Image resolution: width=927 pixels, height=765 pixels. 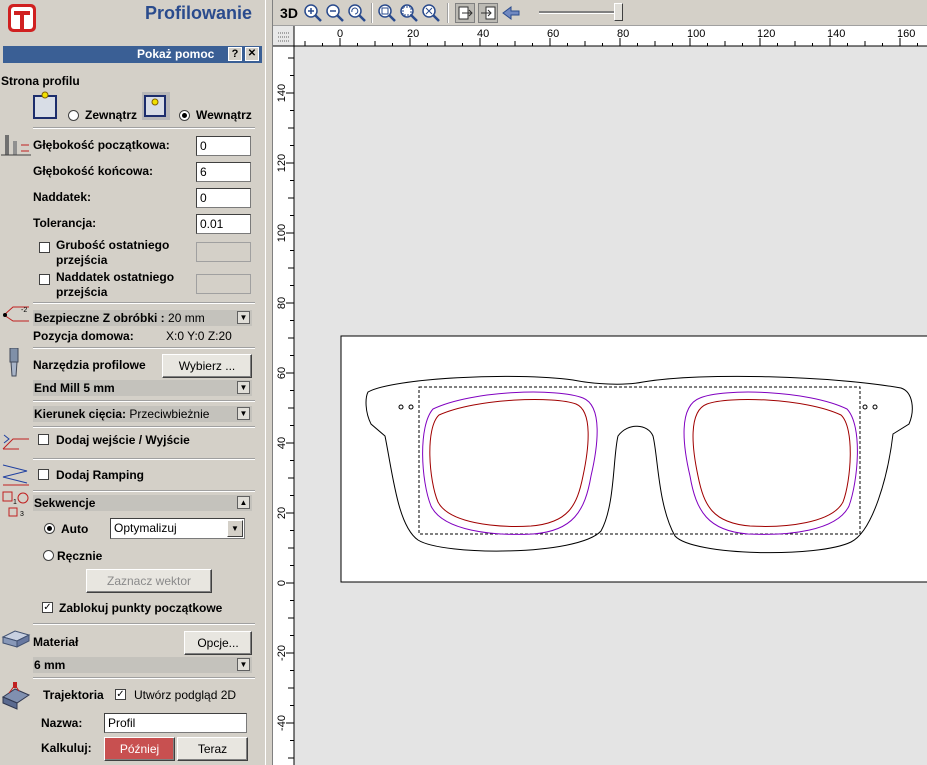 I want to click on zoom-all-icon, so click(x=387, y=13).